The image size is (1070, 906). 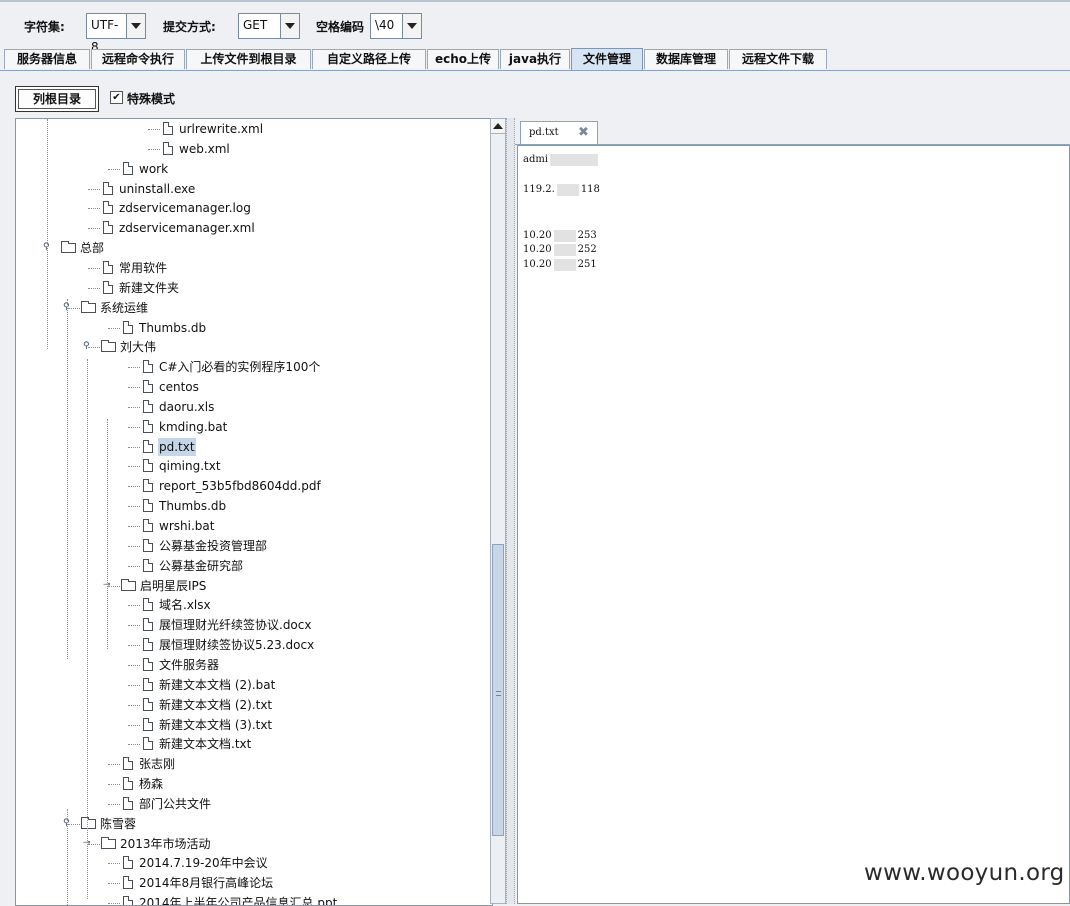 What do you see at coordinates (248, 59) in the screenshot?
I see `tab-upload-to-root: 上传文件到根目录` at bounding box center [248, 59].